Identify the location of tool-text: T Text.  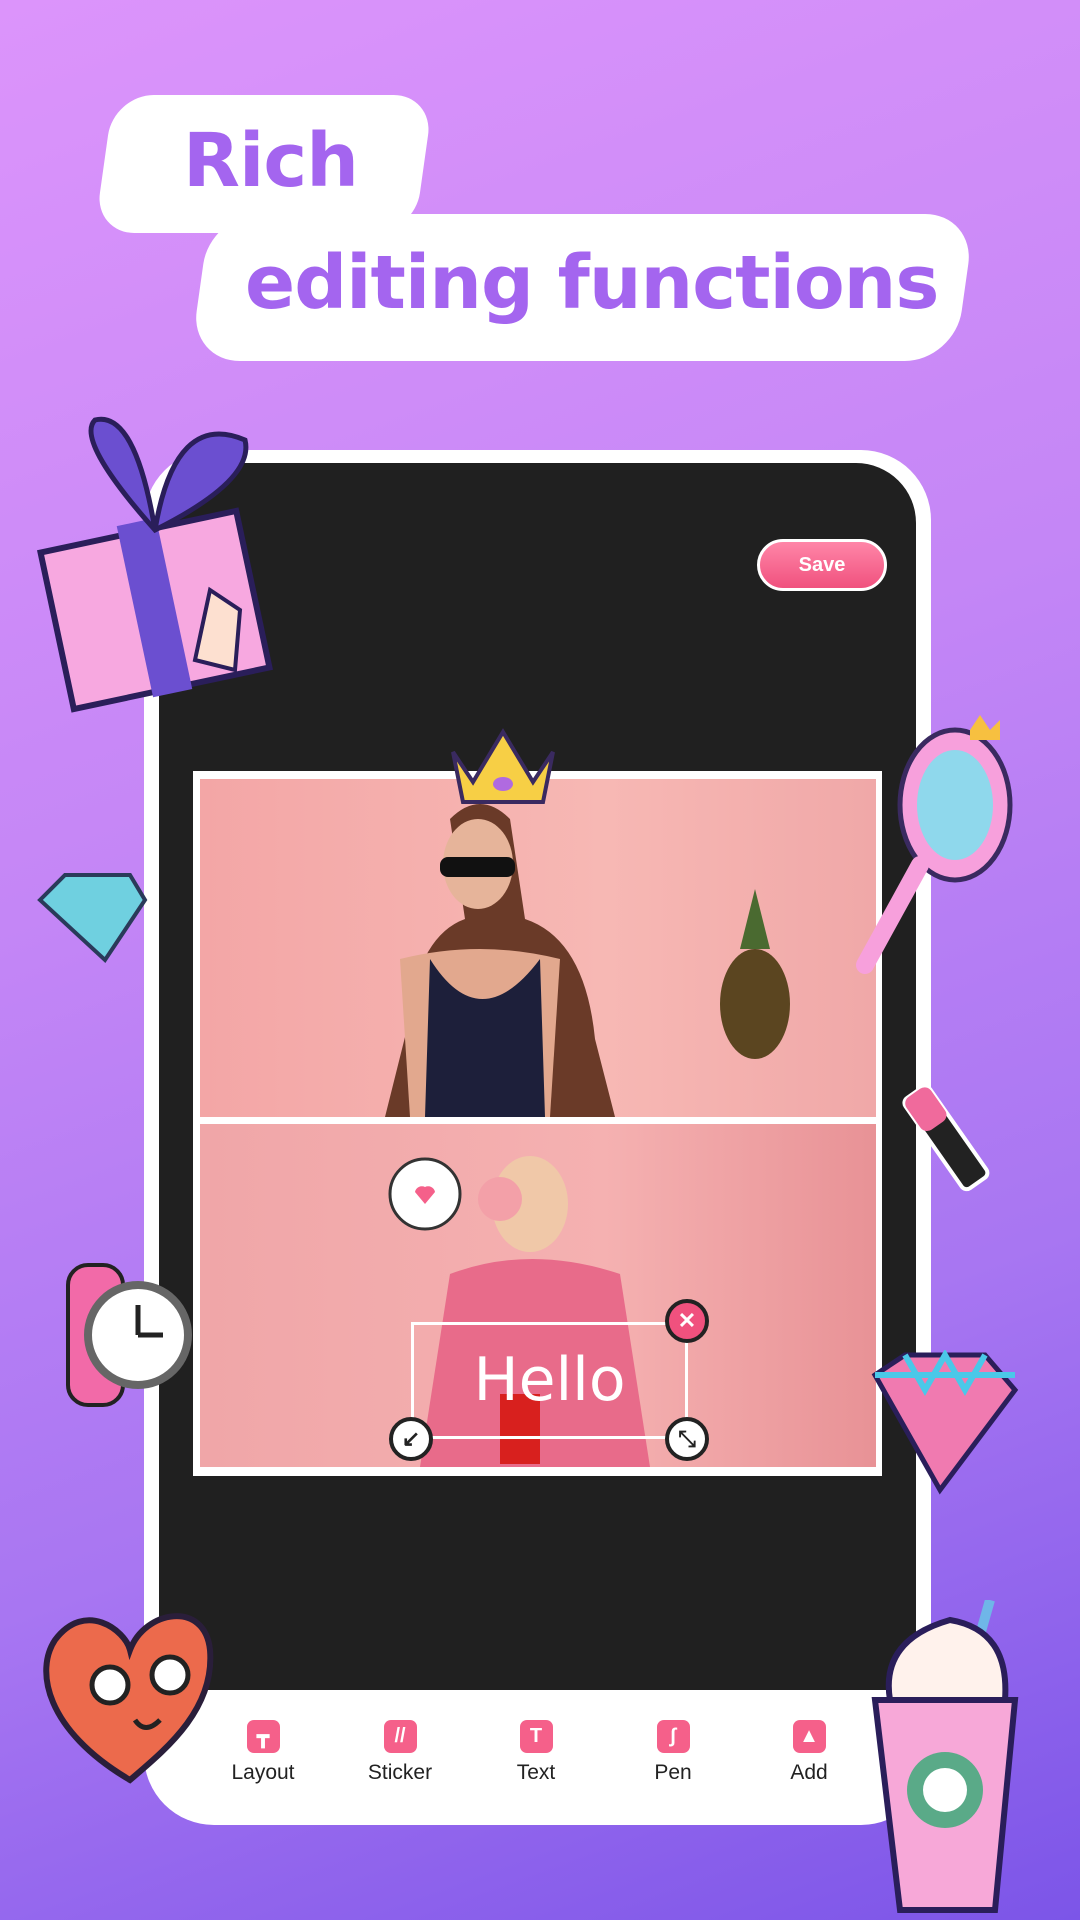
(536, 1752).